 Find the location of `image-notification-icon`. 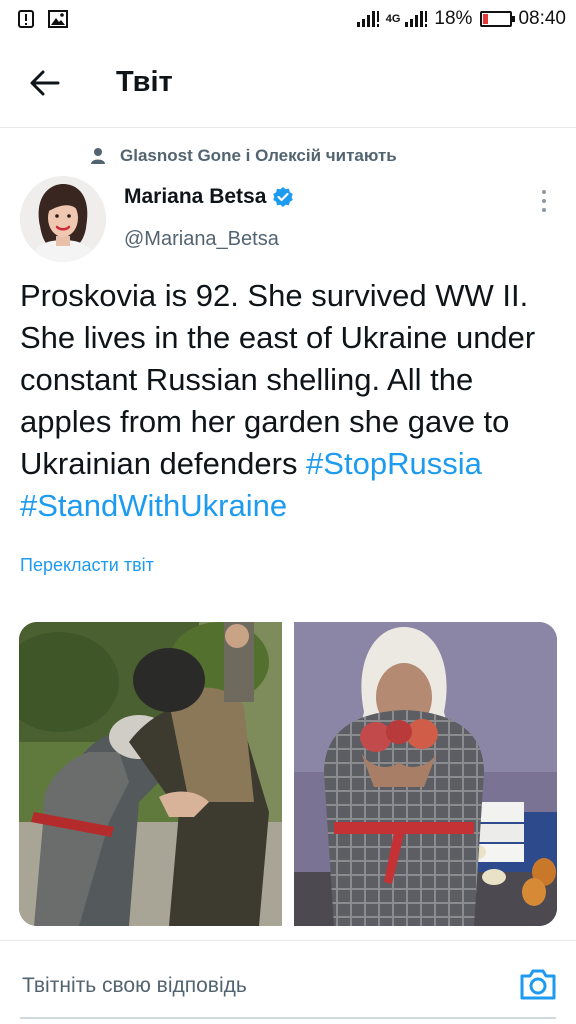

image-notification-icon is located at coordinates (58, 19).